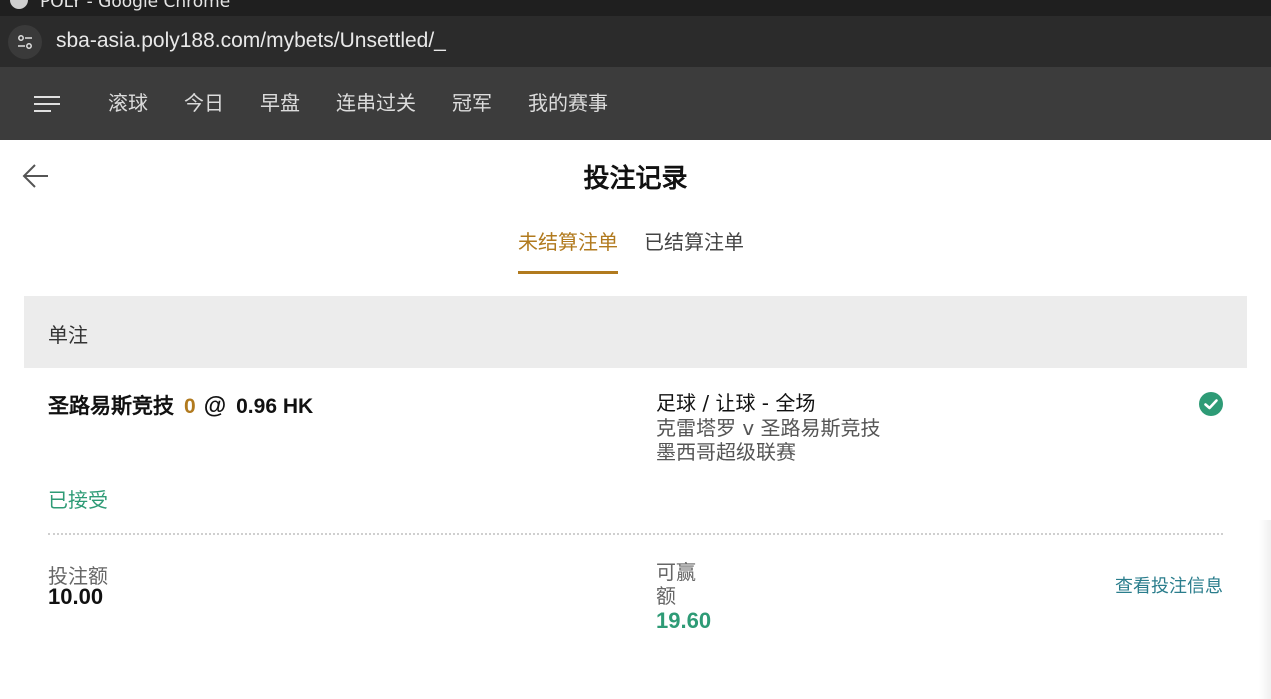 Image resolution: width=1271 pixels, height=699 pixels. Describe the element at coordinates (1265, 609) in the screenshot. I see `edge-shadow` at that location.